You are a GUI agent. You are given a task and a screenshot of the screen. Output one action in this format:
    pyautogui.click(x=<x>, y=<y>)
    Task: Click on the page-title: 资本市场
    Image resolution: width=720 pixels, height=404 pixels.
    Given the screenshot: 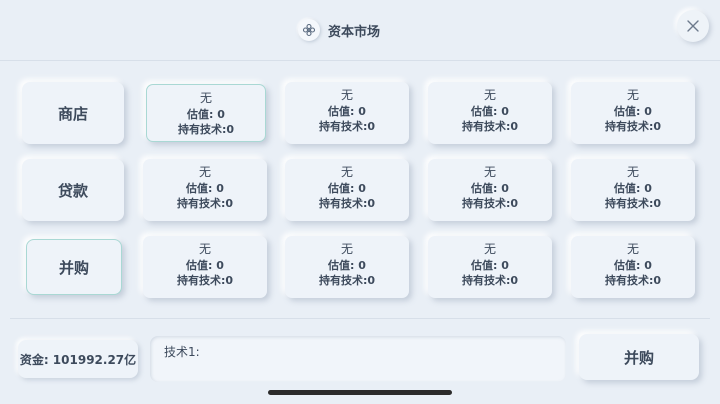 What is the action you would take?
    pyautogui.click(x=354, y=32)
    